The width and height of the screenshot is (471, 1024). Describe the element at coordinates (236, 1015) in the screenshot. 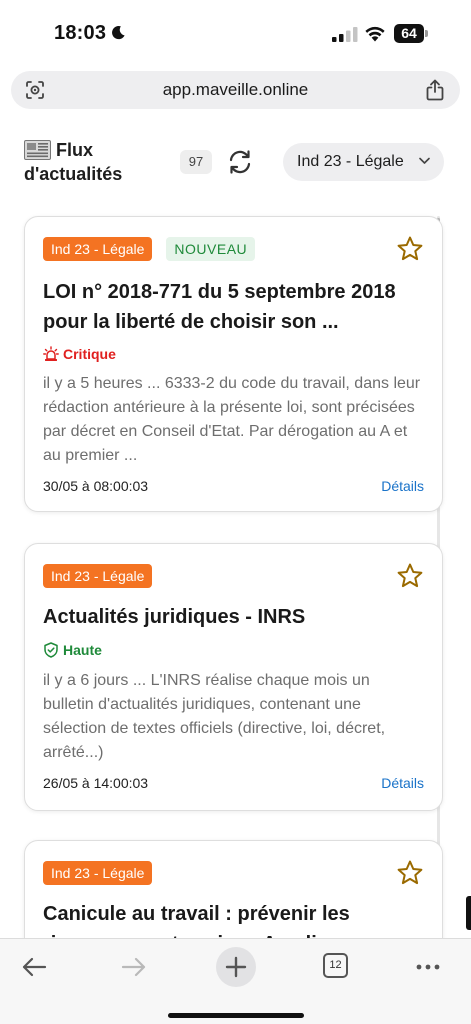

I see `home-indicator` at that location.